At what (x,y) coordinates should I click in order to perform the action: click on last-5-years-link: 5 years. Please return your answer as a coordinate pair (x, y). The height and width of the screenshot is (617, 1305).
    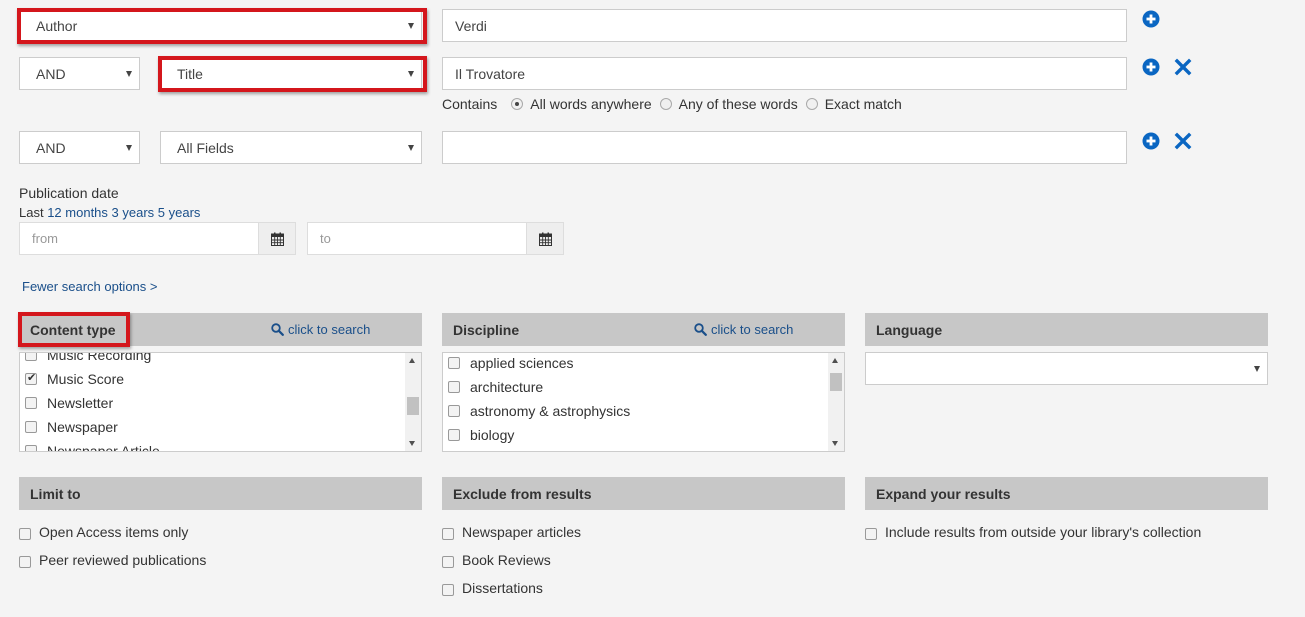
    Looking at the image, I should click on (179, 212).